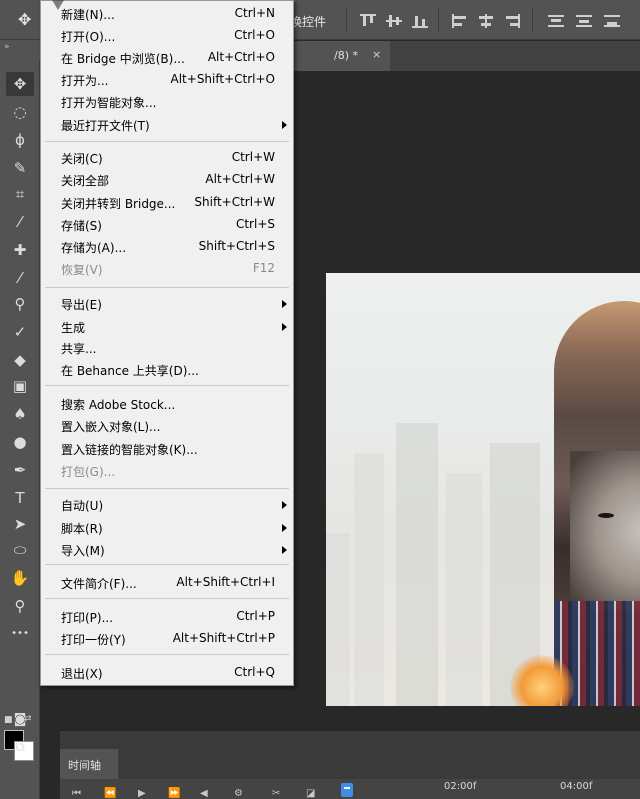 This screenshot has height=799, width=640. What do you see at coordinates (20, 332) in the screenshot?
I see `history-brush-tool-icon: ✓` at bounding box center [20, 332].